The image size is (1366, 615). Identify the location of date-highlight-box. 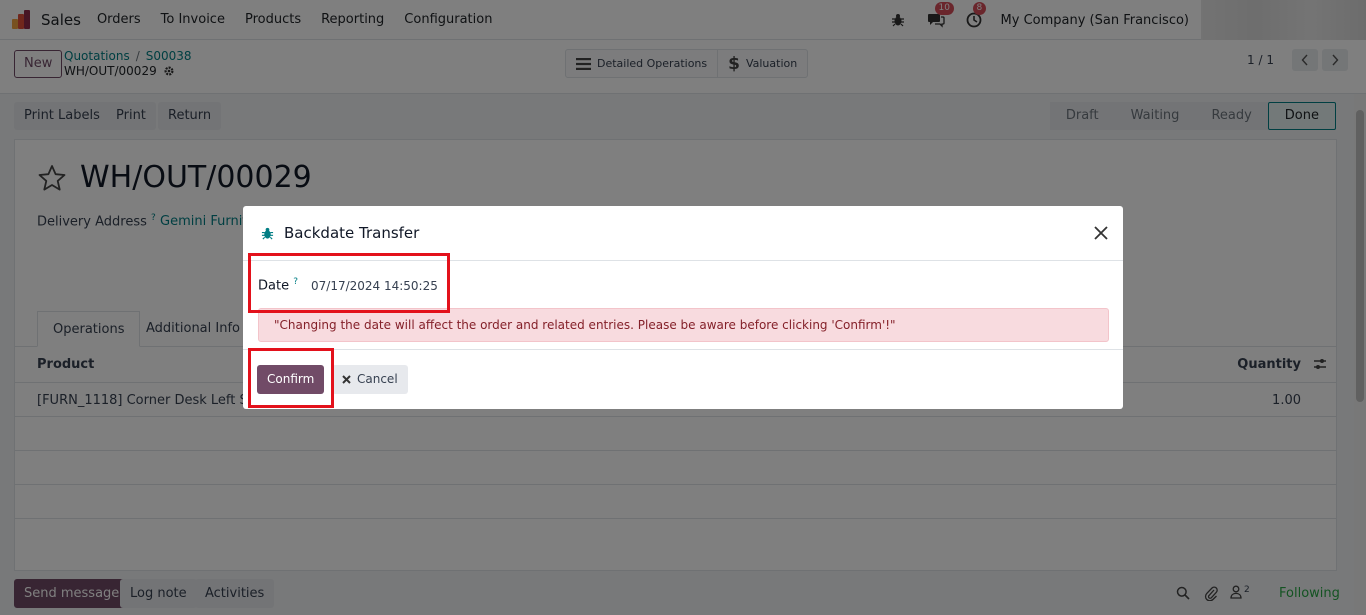
(349, 283).